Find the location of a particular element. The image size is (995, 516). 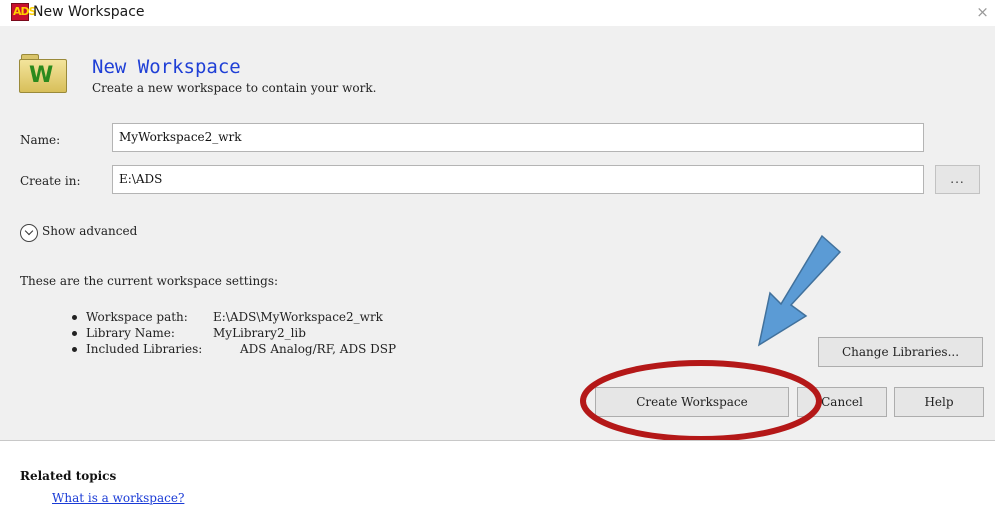

setting-label: Workspace path: is located at coordinates (137, 317).